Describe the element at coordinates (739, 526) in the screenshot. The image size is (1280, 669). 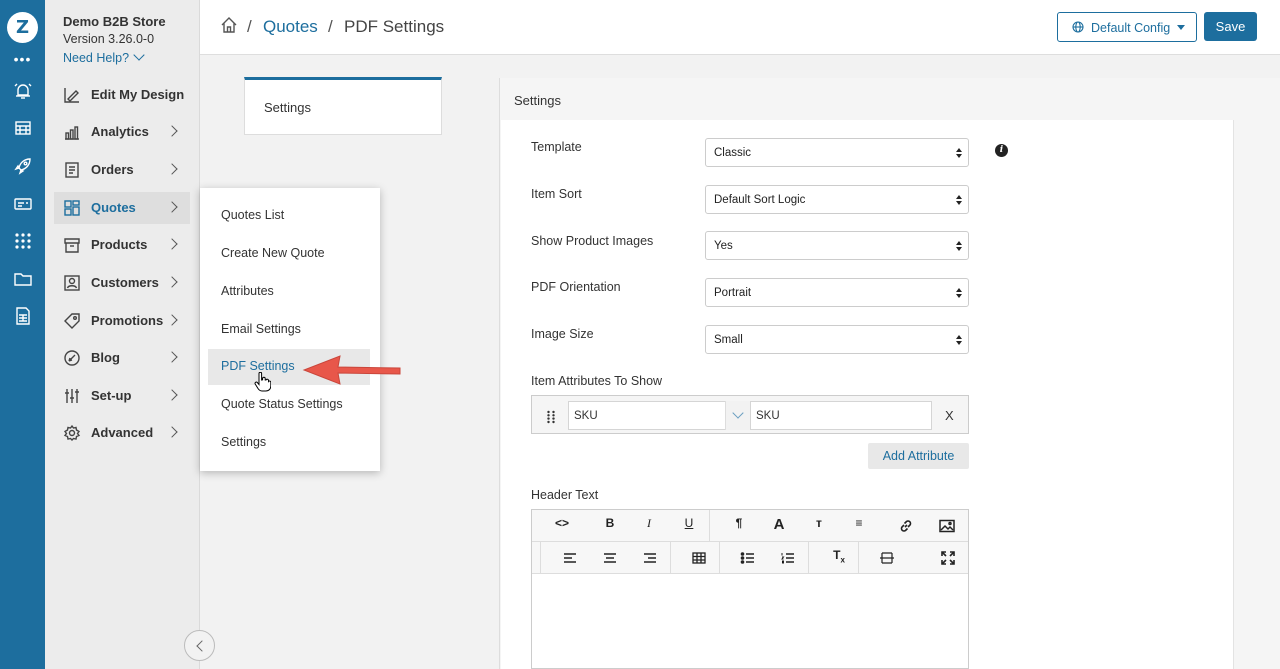
I see `paragraph-icon: ¶` at that location.